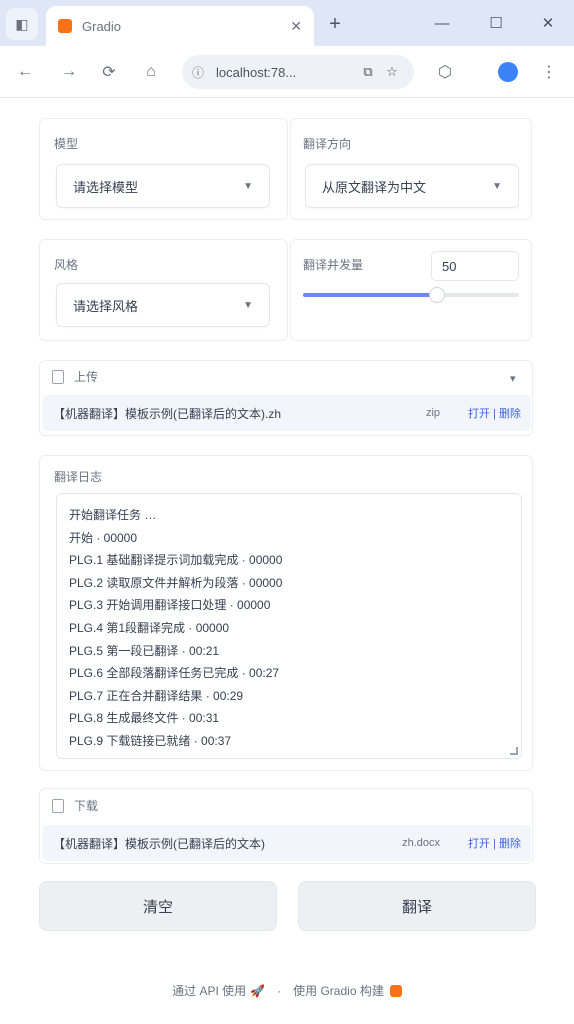 This screenshot has width=574, height=1024. Describe the element at coordinates (333, 265) in the screenshot. I see `concurrency-label: 翻译并发量` at that location.